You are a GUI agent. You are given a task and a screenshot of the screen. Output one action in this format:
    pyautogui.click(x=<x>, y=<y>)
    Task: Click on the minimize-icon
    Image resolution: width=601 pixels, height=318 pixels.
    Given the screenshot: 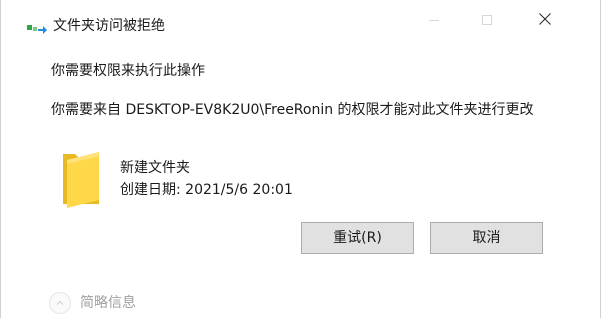 What is the action you would take?
    pyautogui.click(x=434, y=20)
    